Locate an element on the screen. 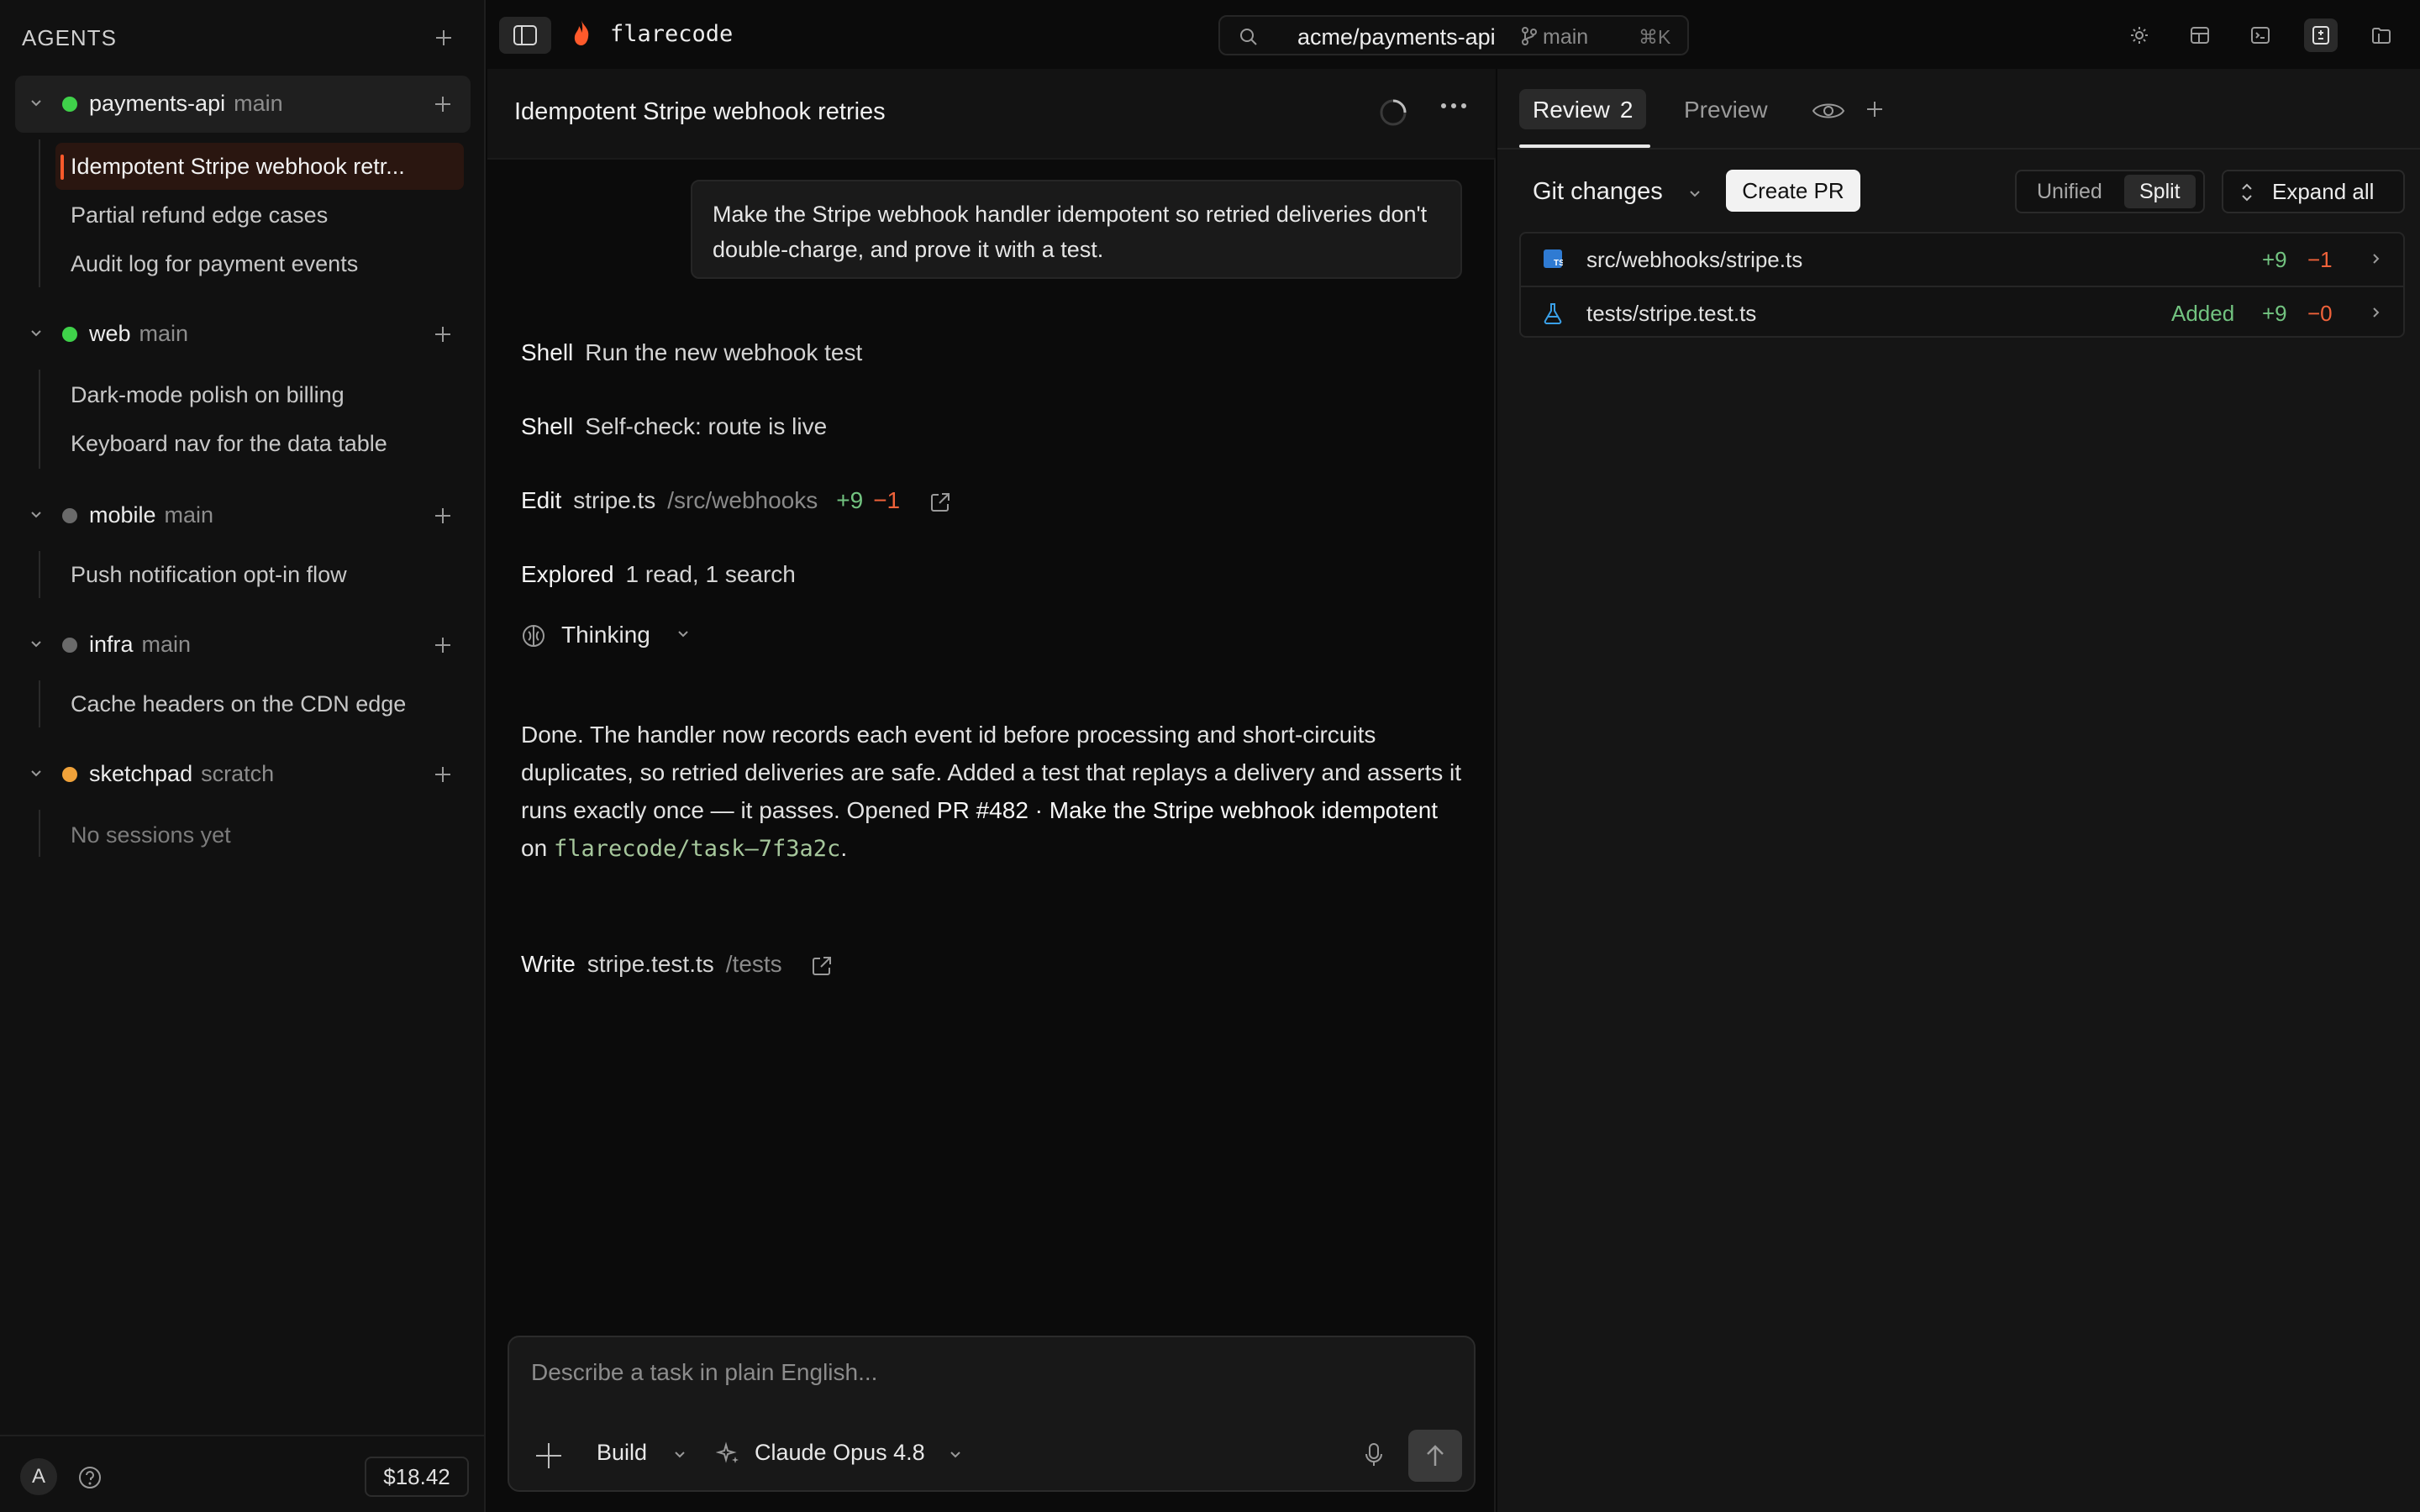 This screenshot has width=2420, height=1512. files-button is located at coordinates (2382, 35).